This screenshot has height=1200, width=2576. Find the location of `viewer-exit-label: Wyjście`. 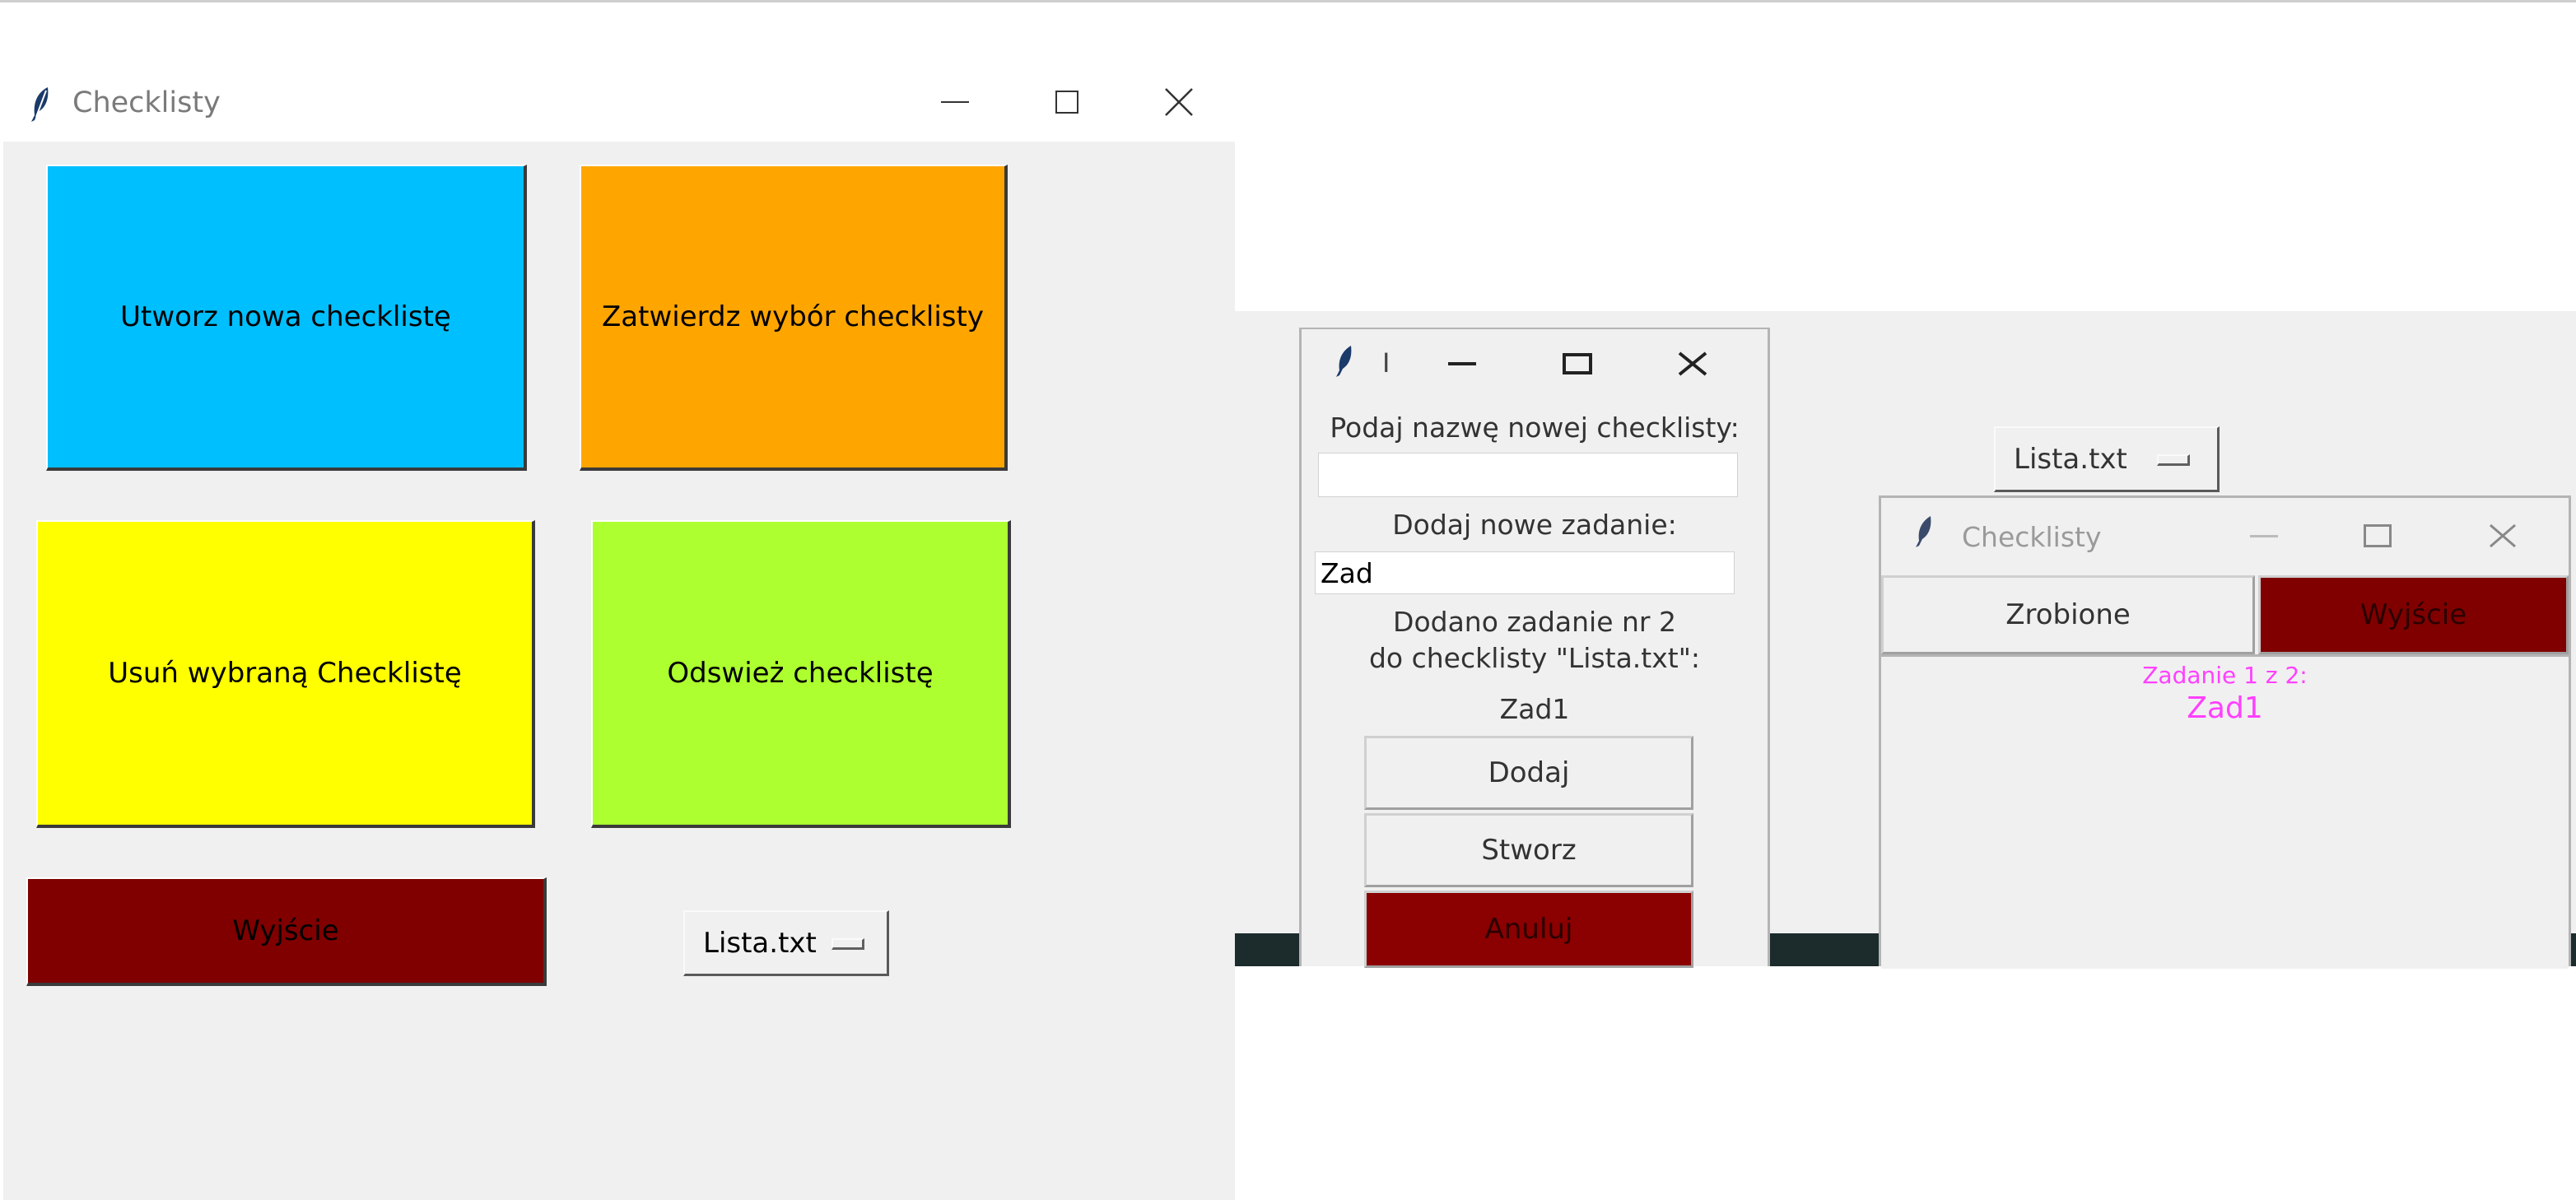

viewer-exit-label: Wyjście is located at coordinates (2413, 615).